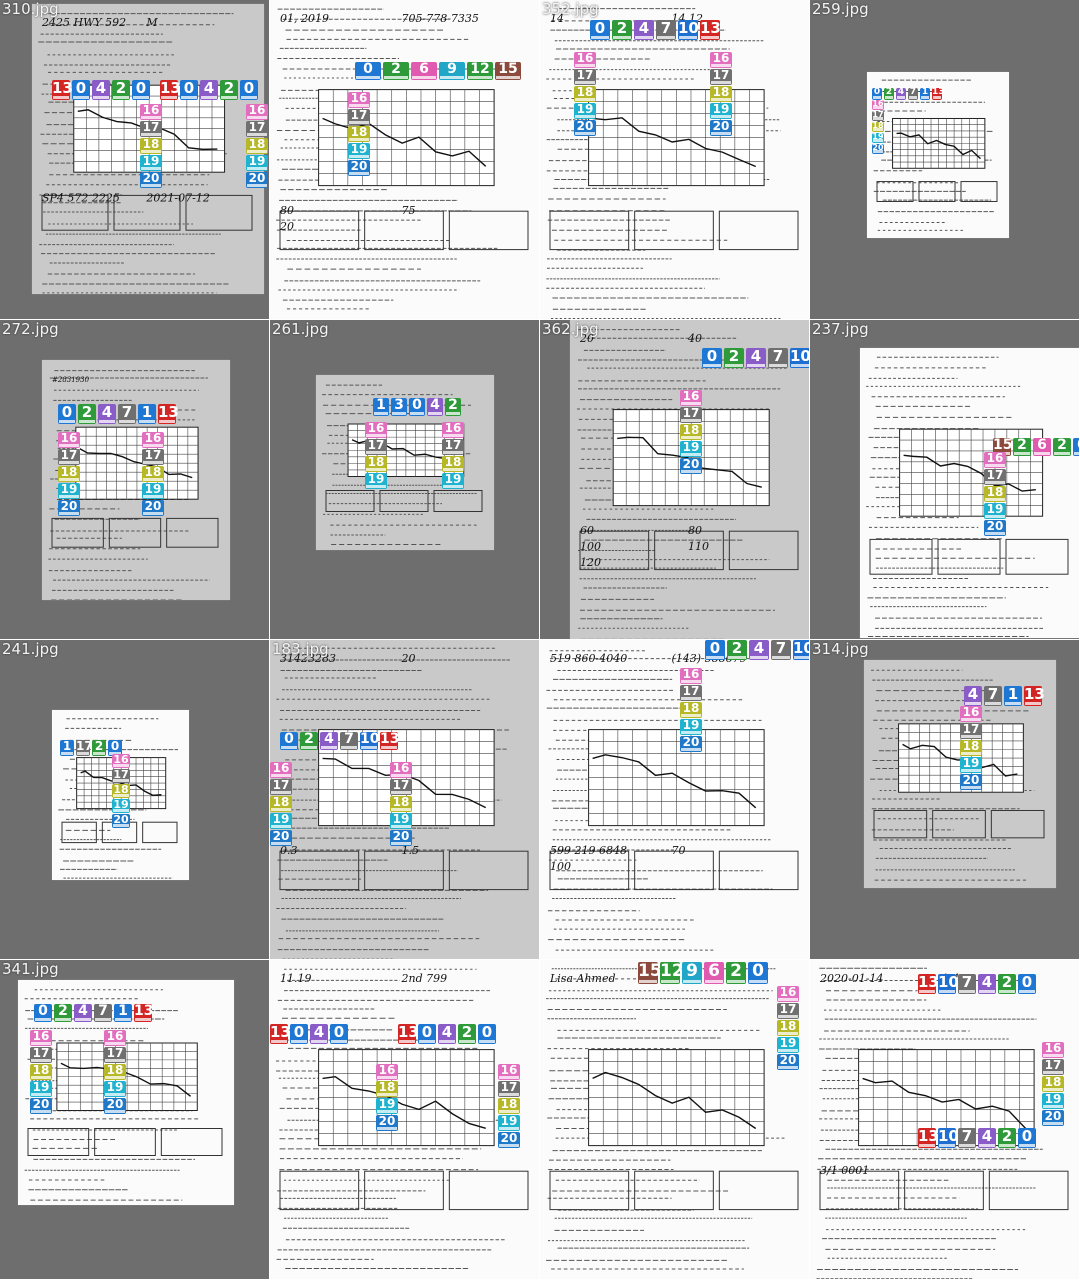 The height and width of the screenshot is (1280, 1080). Describe the element at coordinates (942, 1123) in the screenshot. I see `document-scan: 2020-01-141/43/1 0001` at that location.